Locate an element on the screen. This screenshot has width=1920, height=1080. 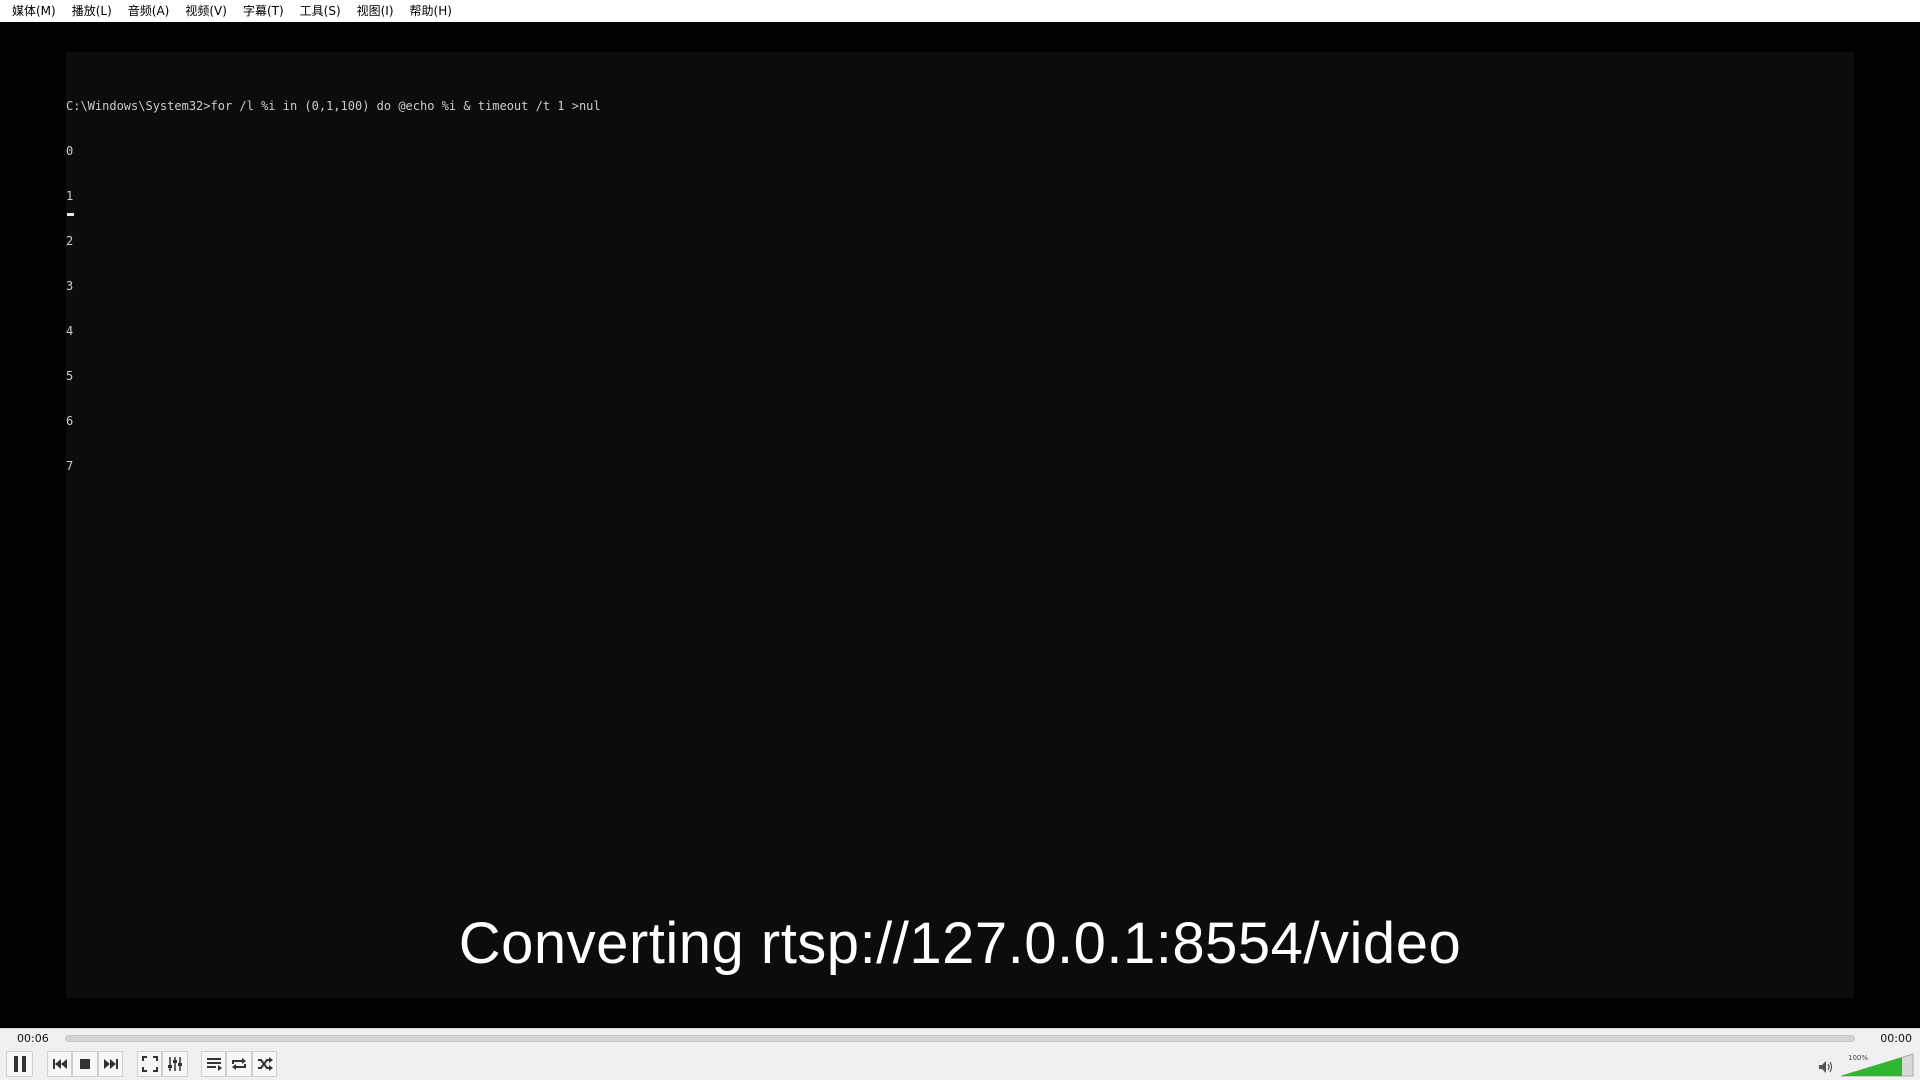
loop-icon is located at coordinates (239, 1064).